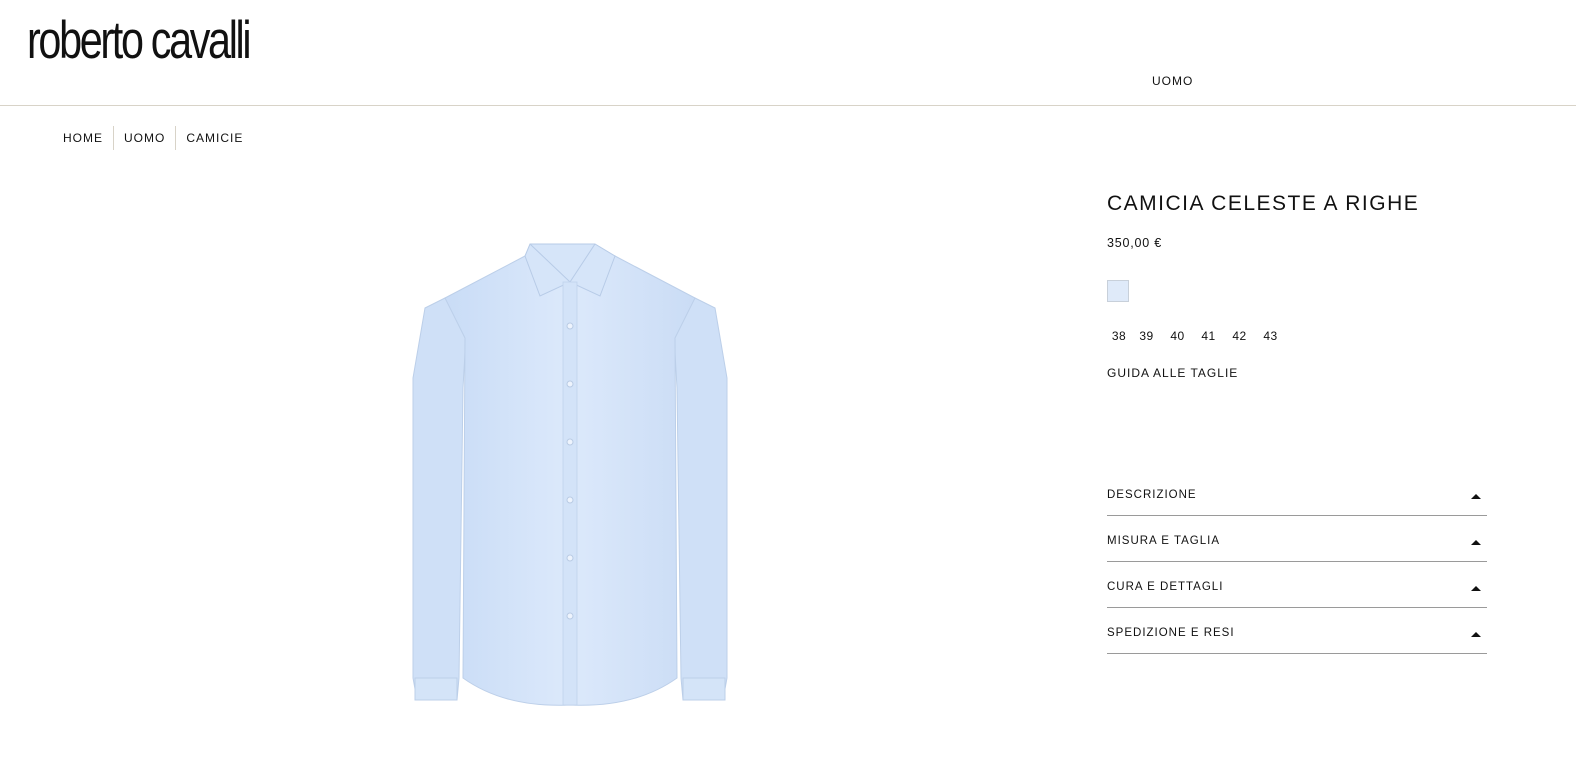 The width and height of the screenshot is (1576, 775). I want to click on accordion-label: DESCRIZIONE, so click(1152, 495).